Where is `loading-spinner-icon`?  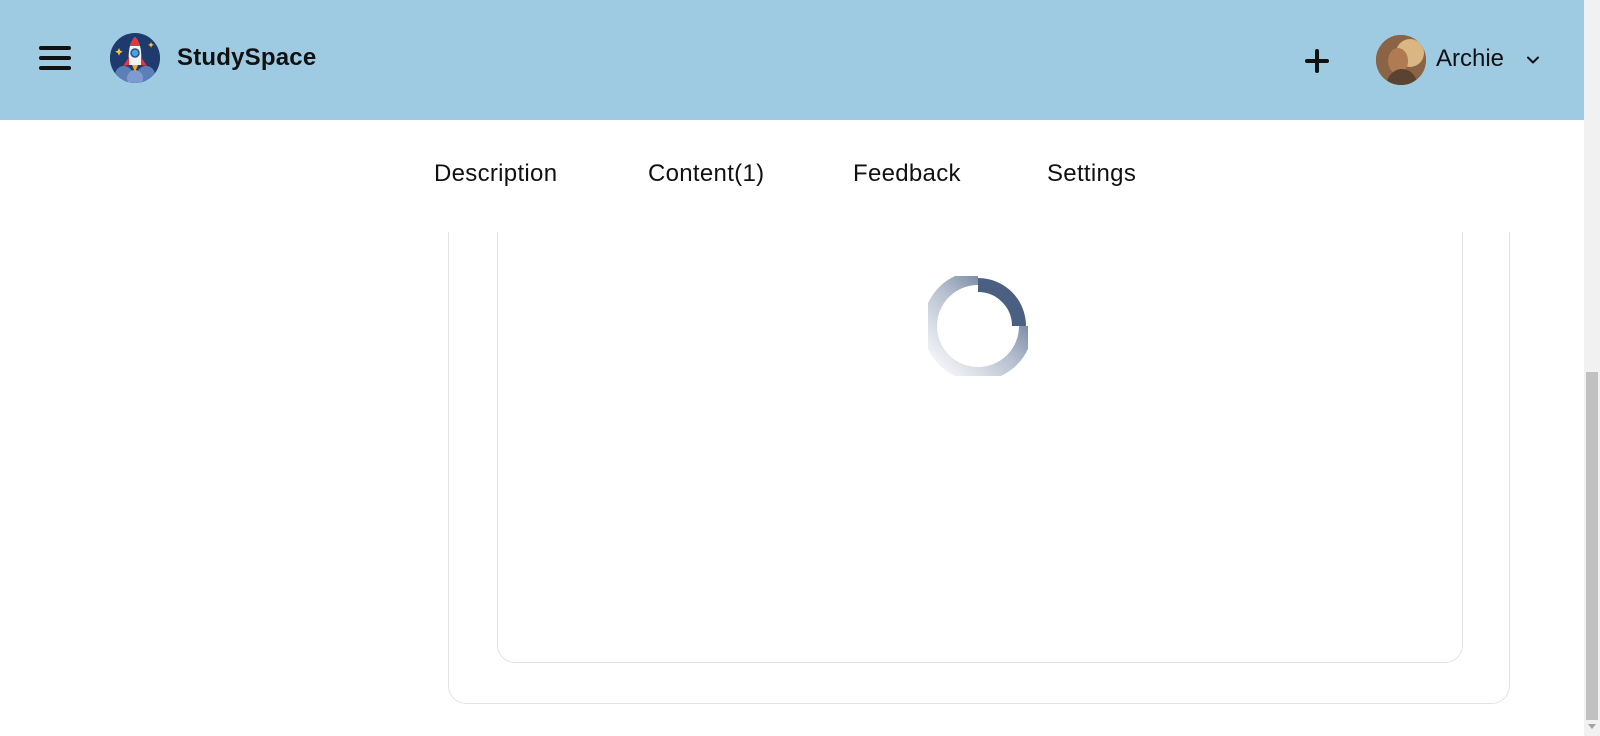
loading-spinner-icon is located at coordinates (978, 326).